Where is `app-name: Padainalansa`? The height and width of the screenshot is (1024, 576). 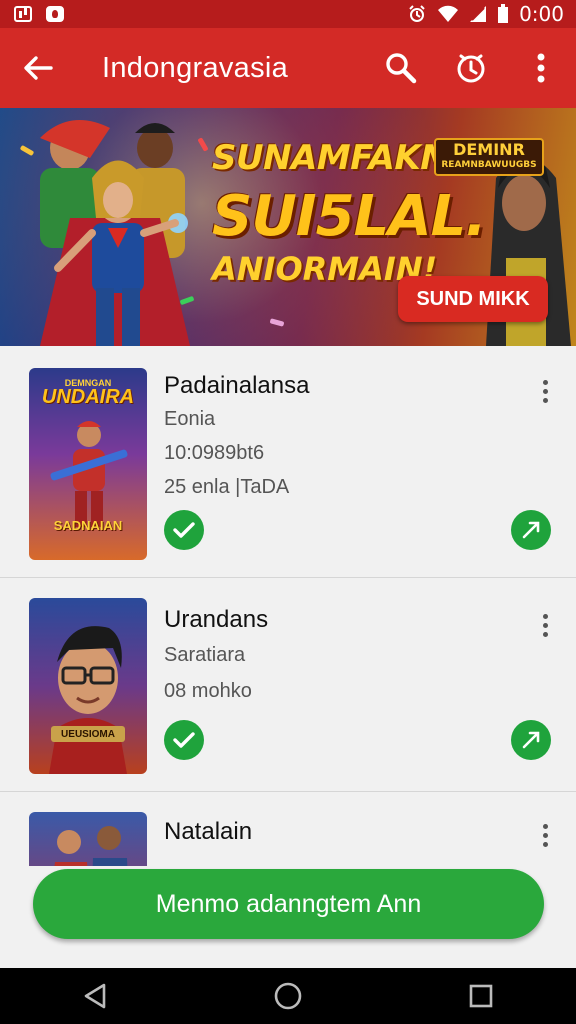
app-name: Padainalansa is located at coordinates (237, 385).